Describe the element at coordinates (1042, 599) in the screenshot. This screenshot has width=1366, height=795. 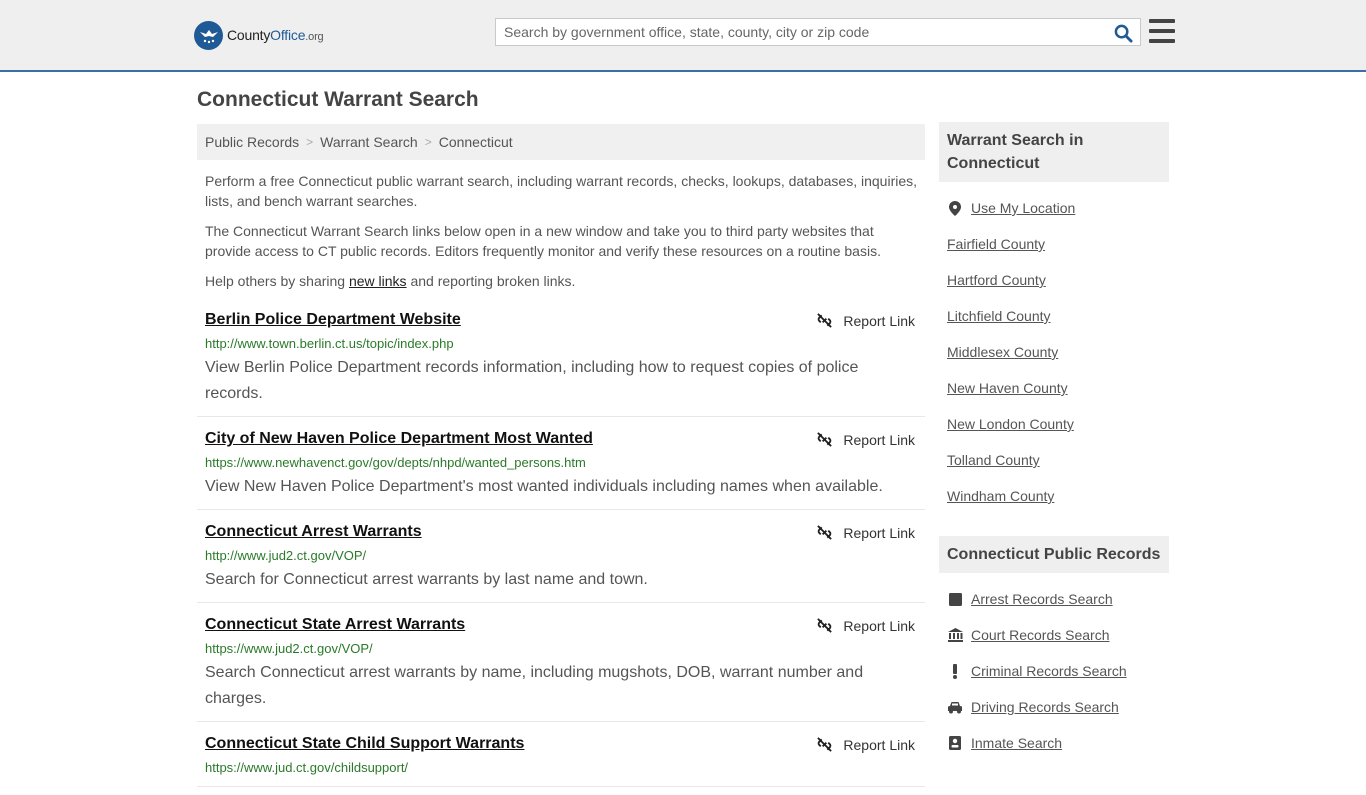
I see `arrest-records-link: Arrest Records Search` at that location.